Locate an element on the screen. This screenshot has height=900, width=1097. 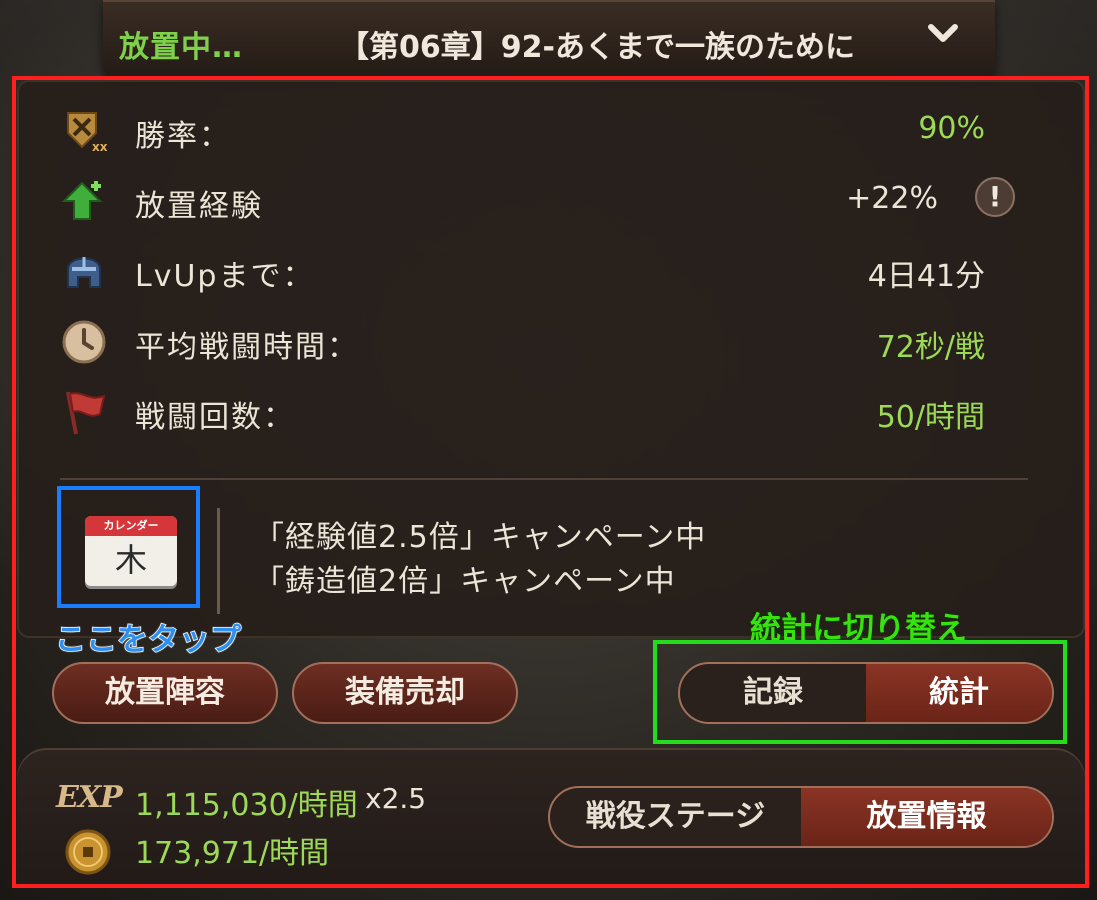
stats-tab: 統計 is located at coordinates (959, 693).